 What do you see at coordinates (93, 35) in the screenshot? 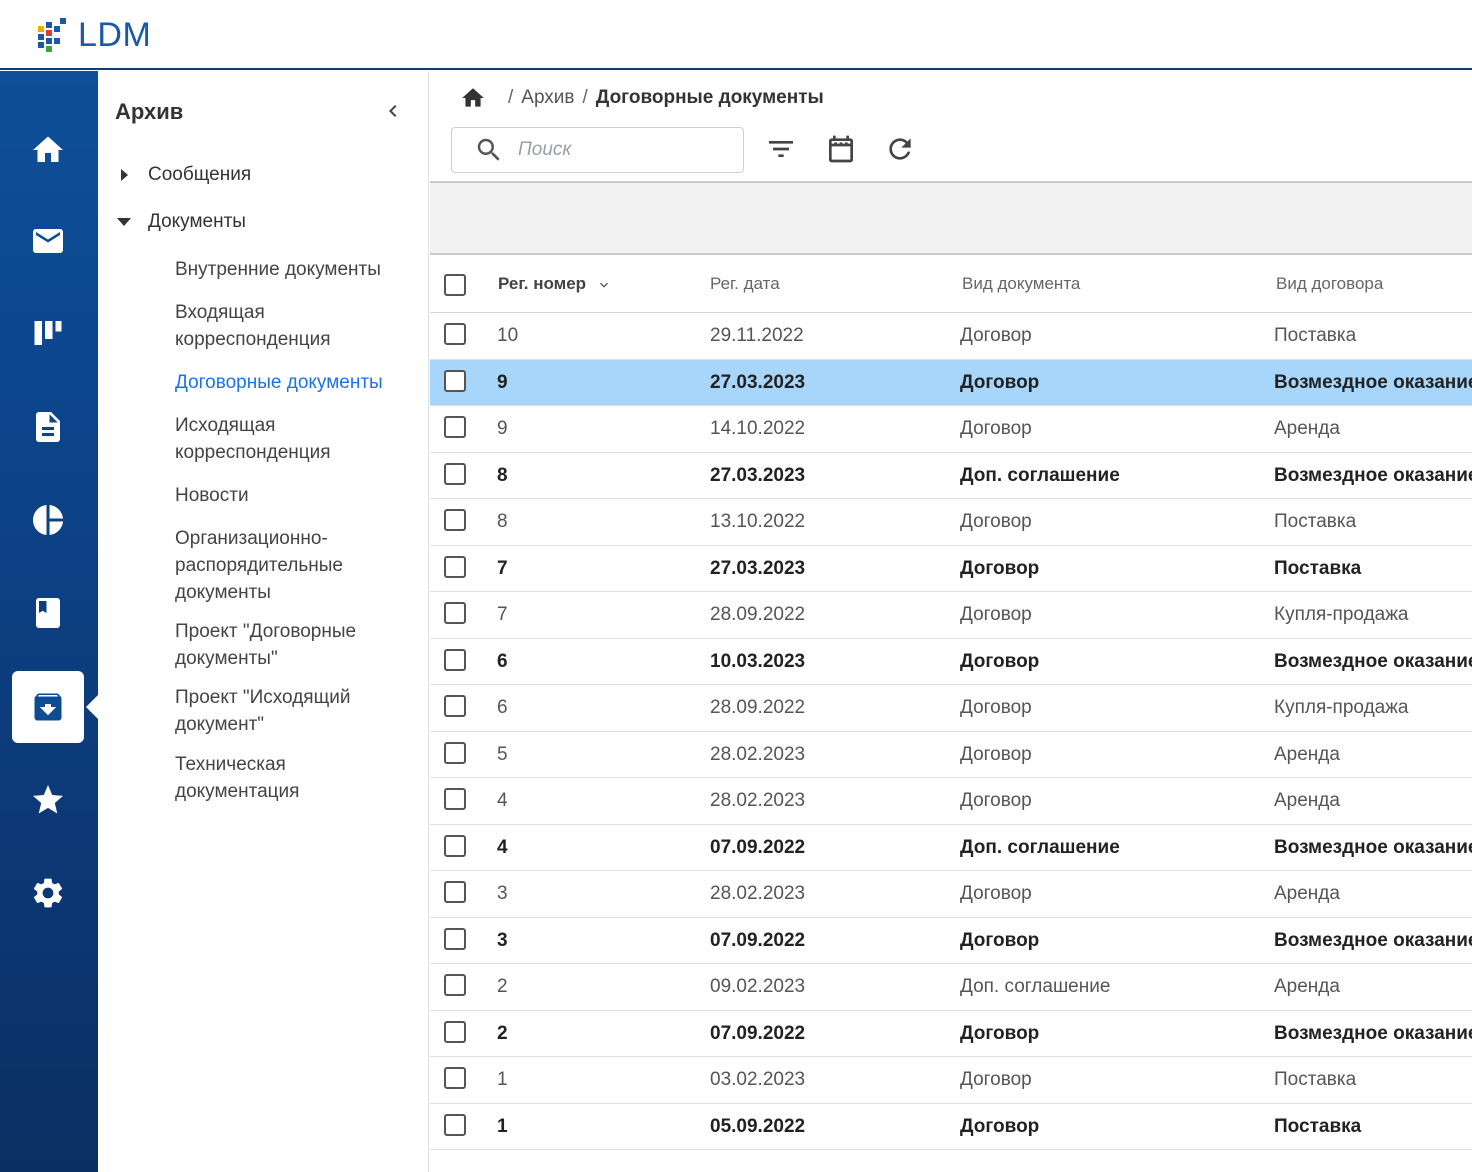
I see `app-logo: LDM` at bounding box center [93, 35].